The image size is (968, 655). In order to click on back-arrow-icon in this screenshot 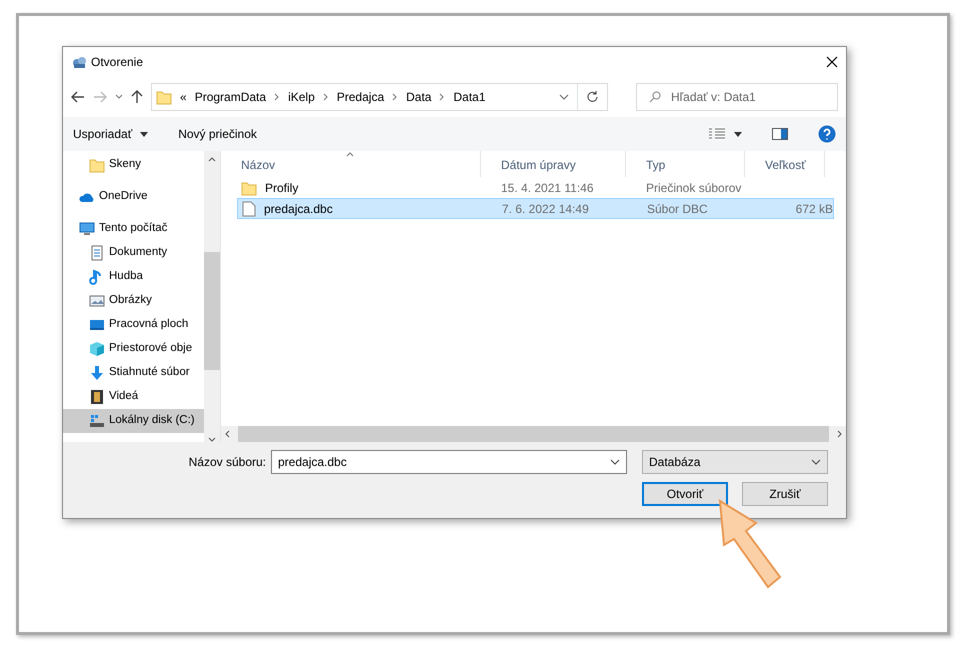, I will do `click(78, 97)`.